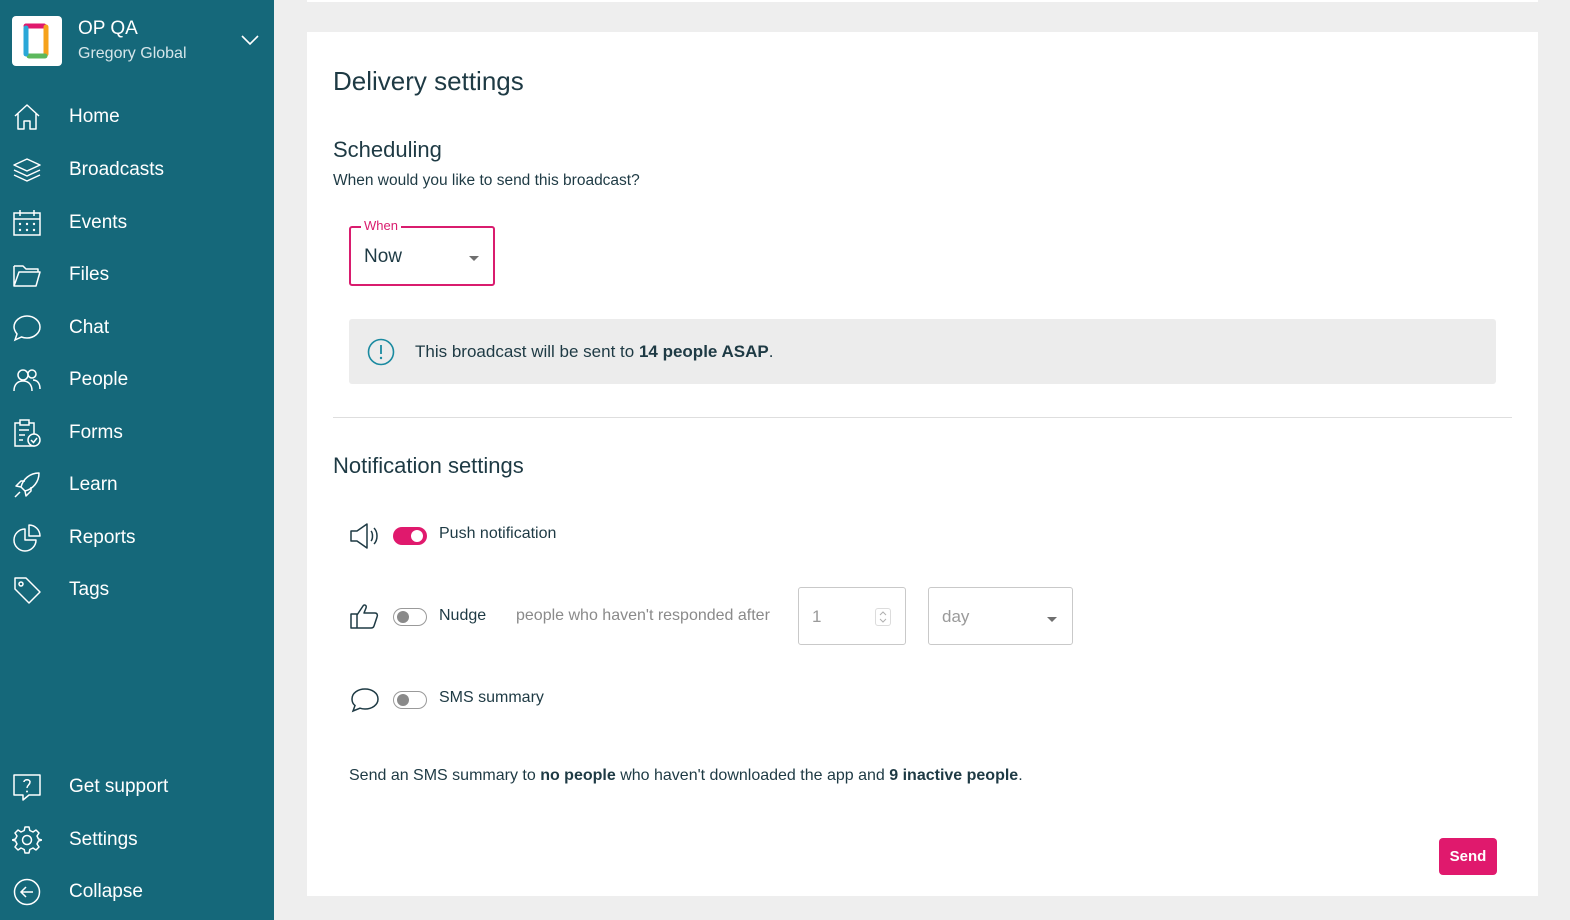 The height and width of the screenshot is (920, 1570). Describe the element at coordinates (428, 465) in the screenshot. I see `notification-settings-heading: Notification settings` at that location.